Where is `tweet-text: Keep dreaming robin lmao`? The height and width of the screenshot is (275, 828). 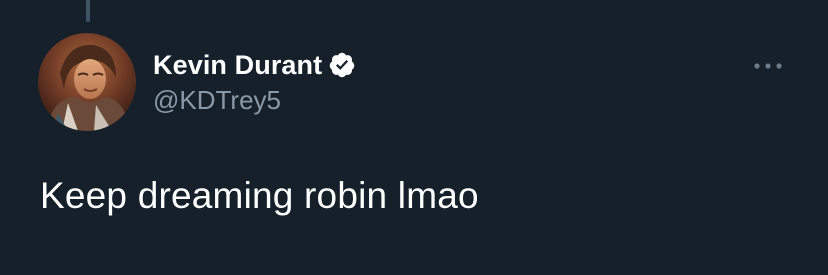 tweet-text: Keep dreaming robin lmao is located at coordinates (259, 195).